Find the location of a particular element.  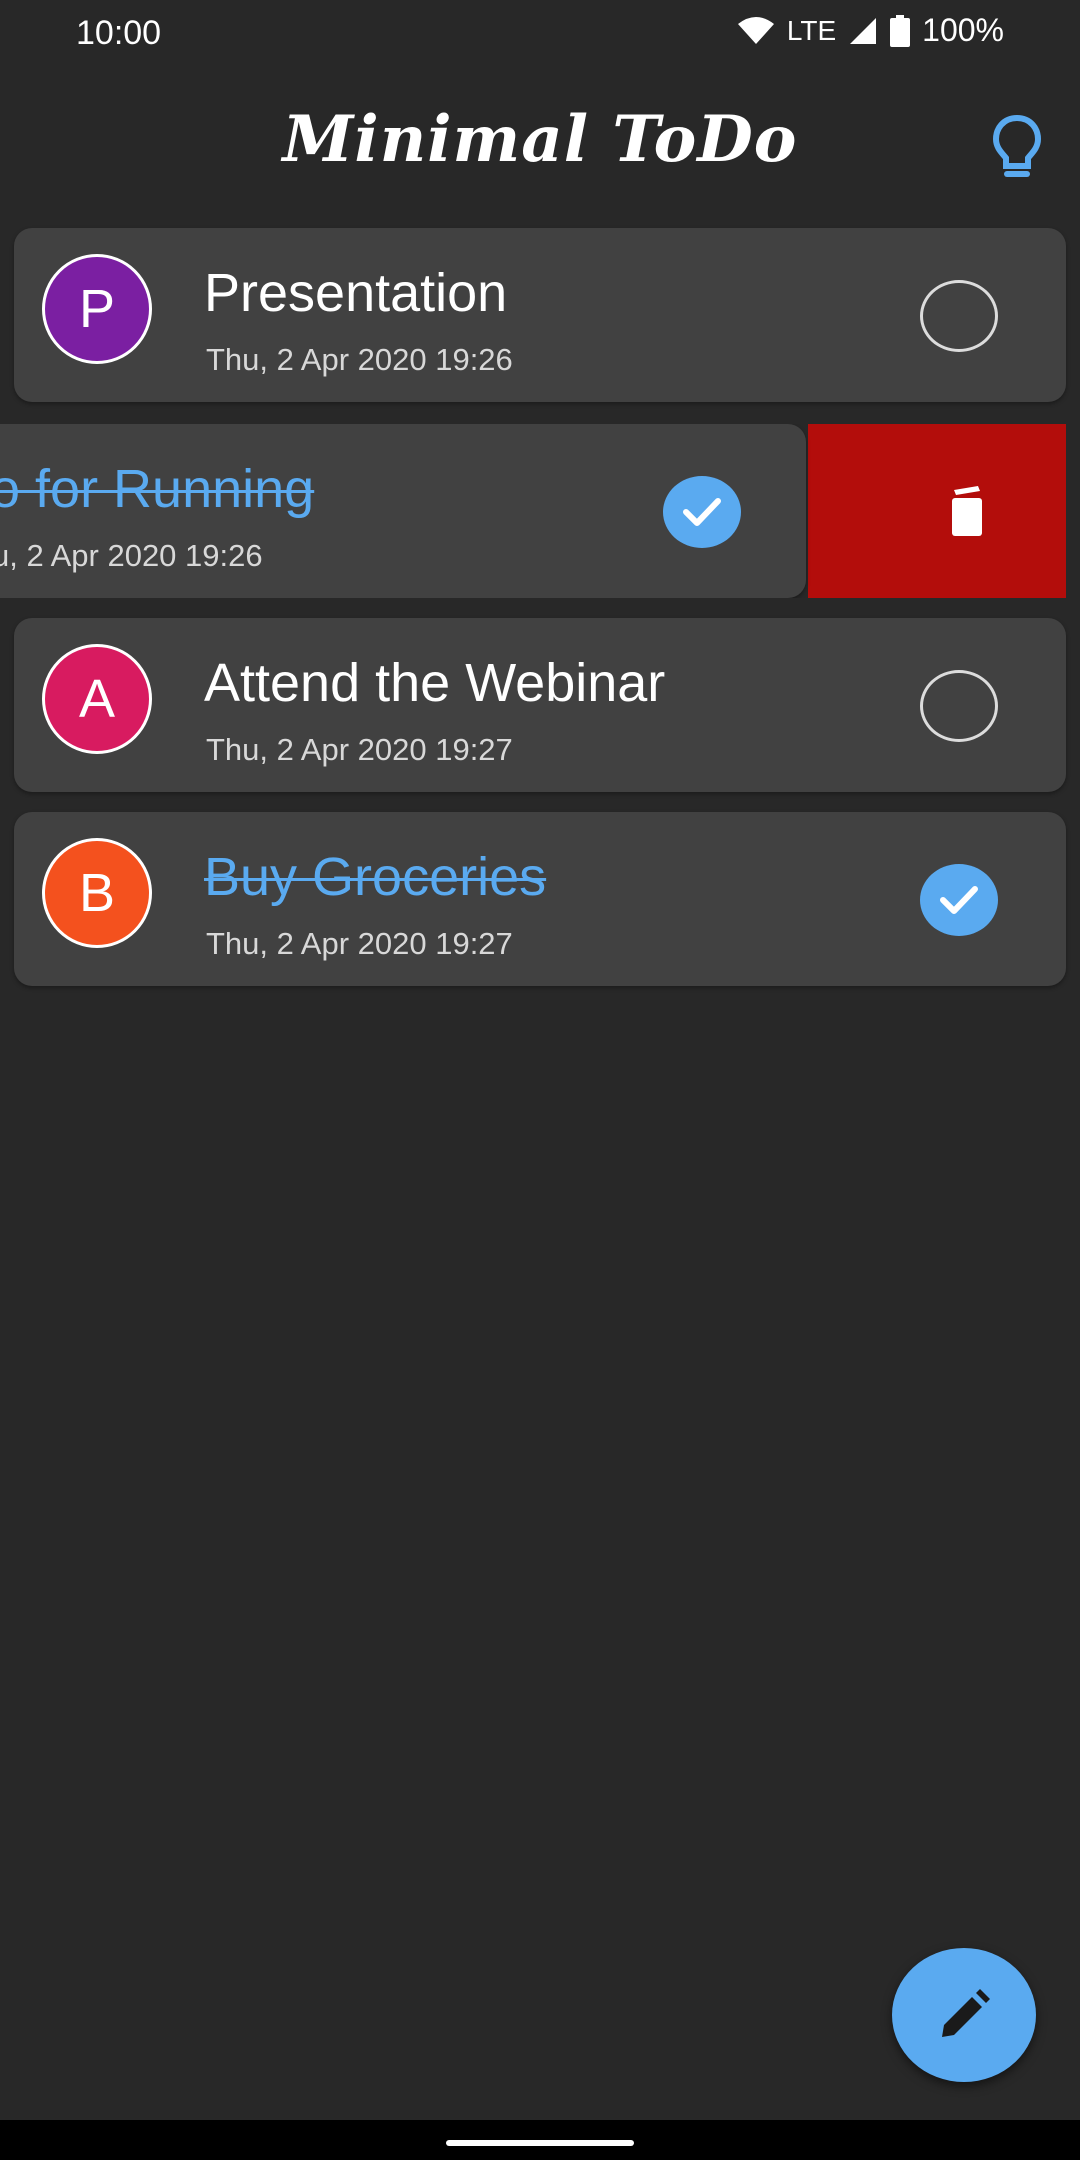

theme-toggle-button is located at coordinates (1017, 147).